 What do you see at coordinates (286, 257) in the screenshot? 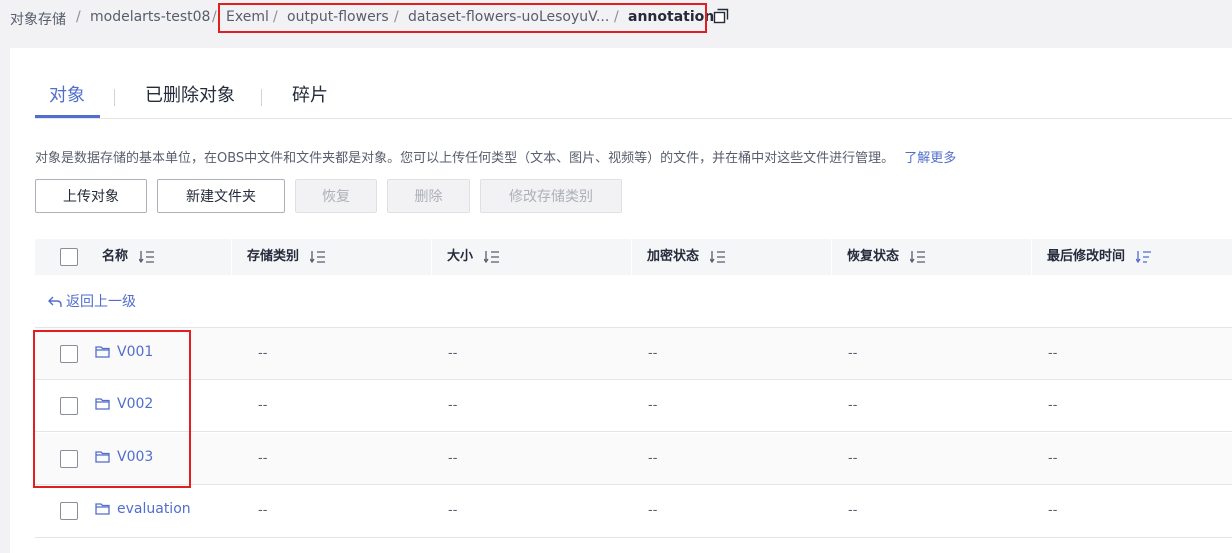
I see `header-storage-class: 存储类别` at bounding box center [286, 257].